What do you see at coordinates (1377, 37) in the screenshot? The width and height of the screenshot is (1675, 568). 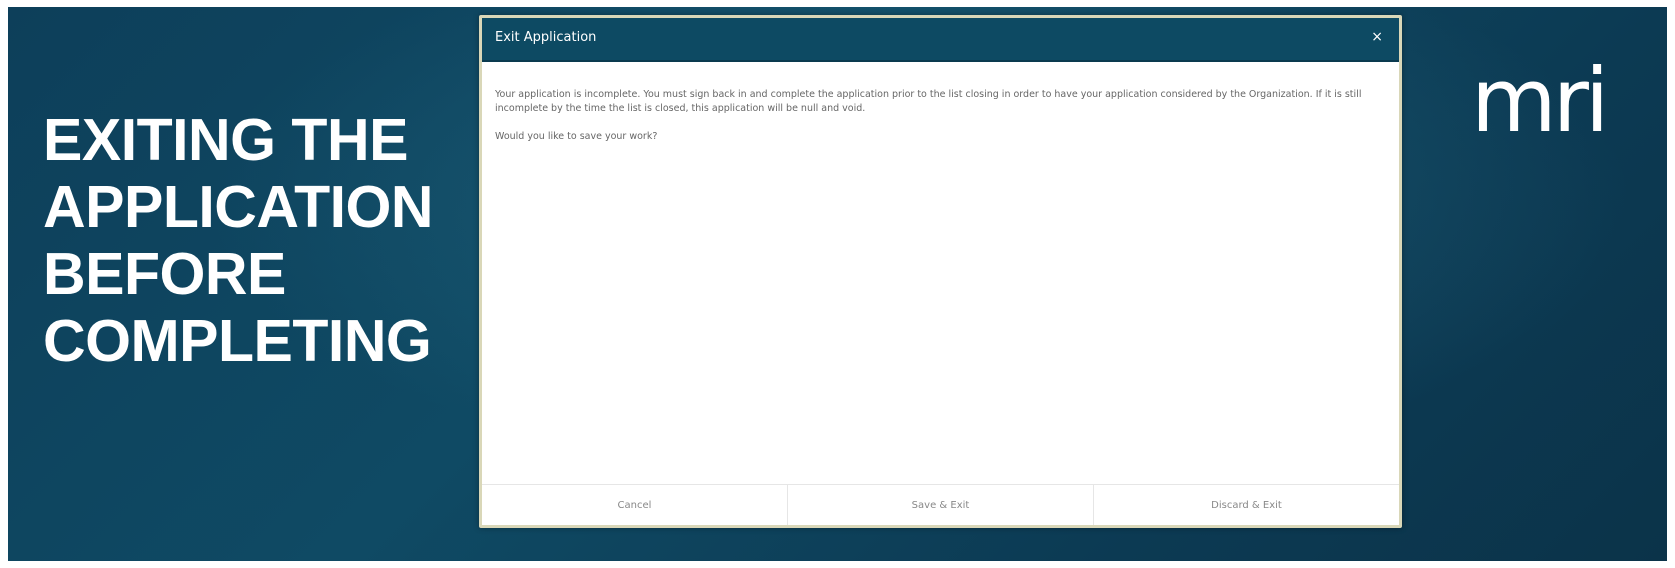 I see `close-icon: ×` at bounding box center [1377, 37].